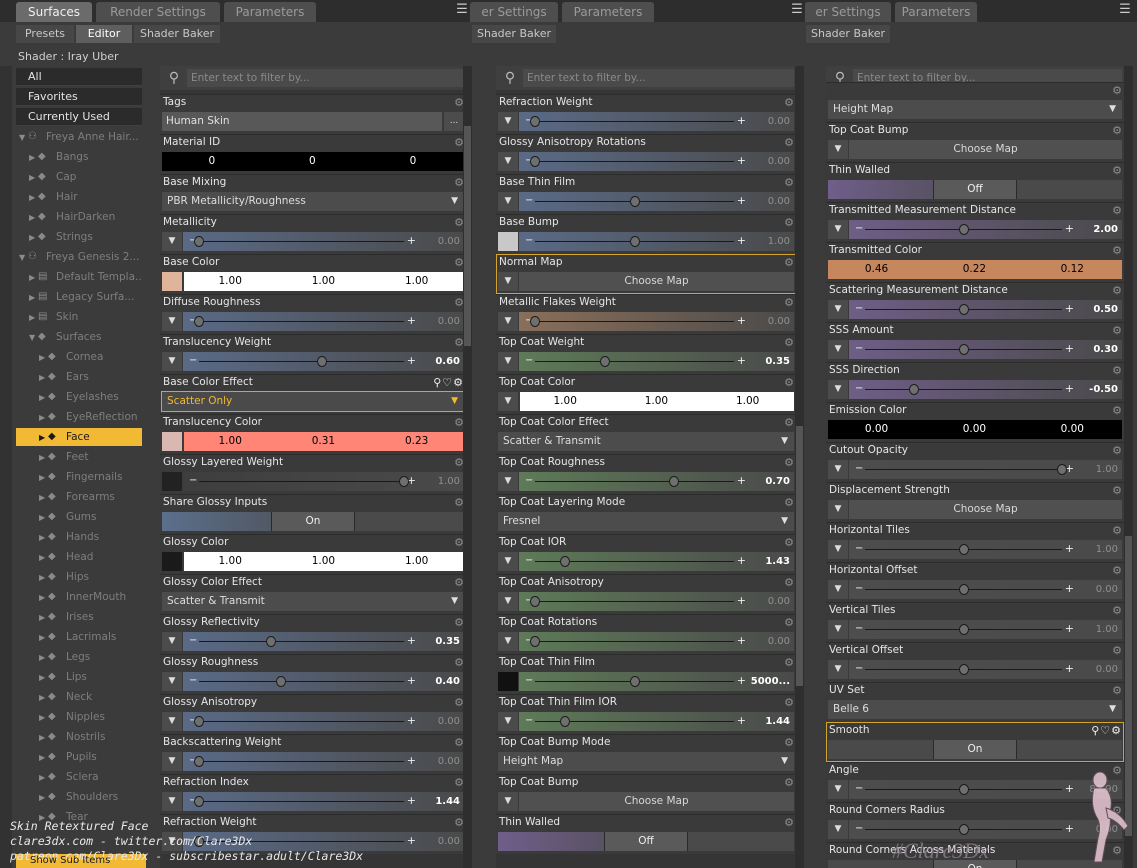 The height and width of the screenshot is (868, 1137). I want to click on tab-parameters-2: Parameters, so click(608, 12).